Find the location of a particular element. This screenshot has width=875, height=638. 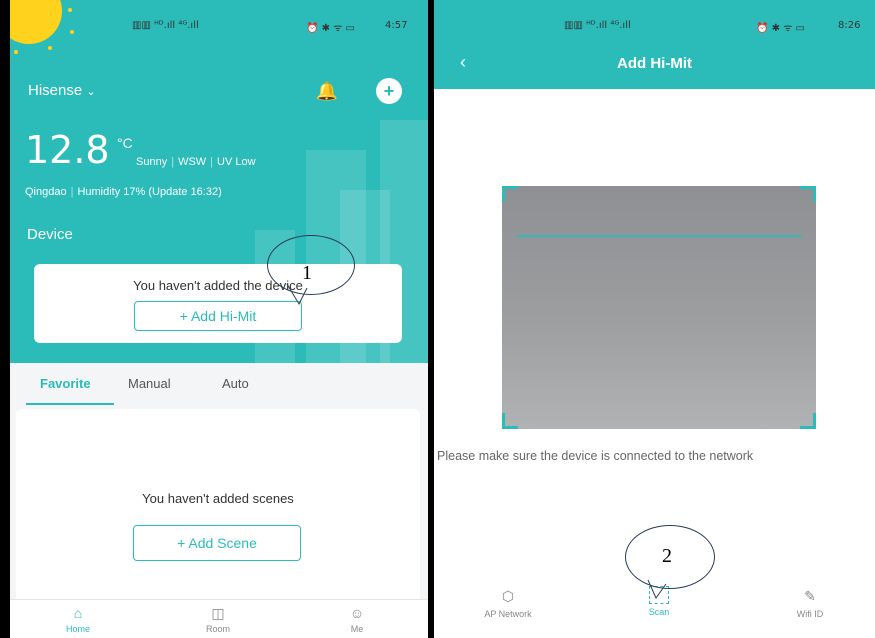

add-scene-button: + Add Scene is located at coordinates (217, 543).